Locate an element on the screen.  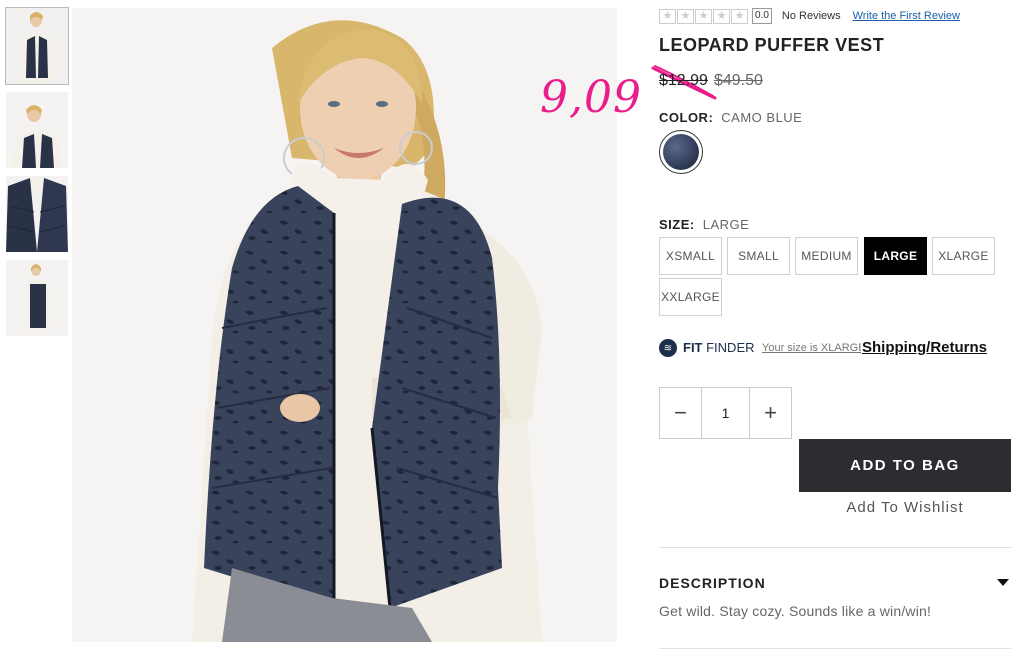
size-option-large: LARGE is located at coordinates (895, 256).